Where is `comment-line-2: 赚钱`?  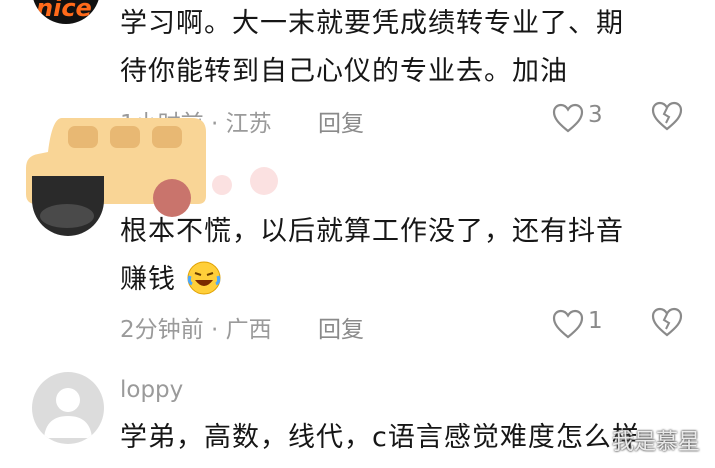
comment-line-2: 赚钱 is located at coordinates (410, 280).